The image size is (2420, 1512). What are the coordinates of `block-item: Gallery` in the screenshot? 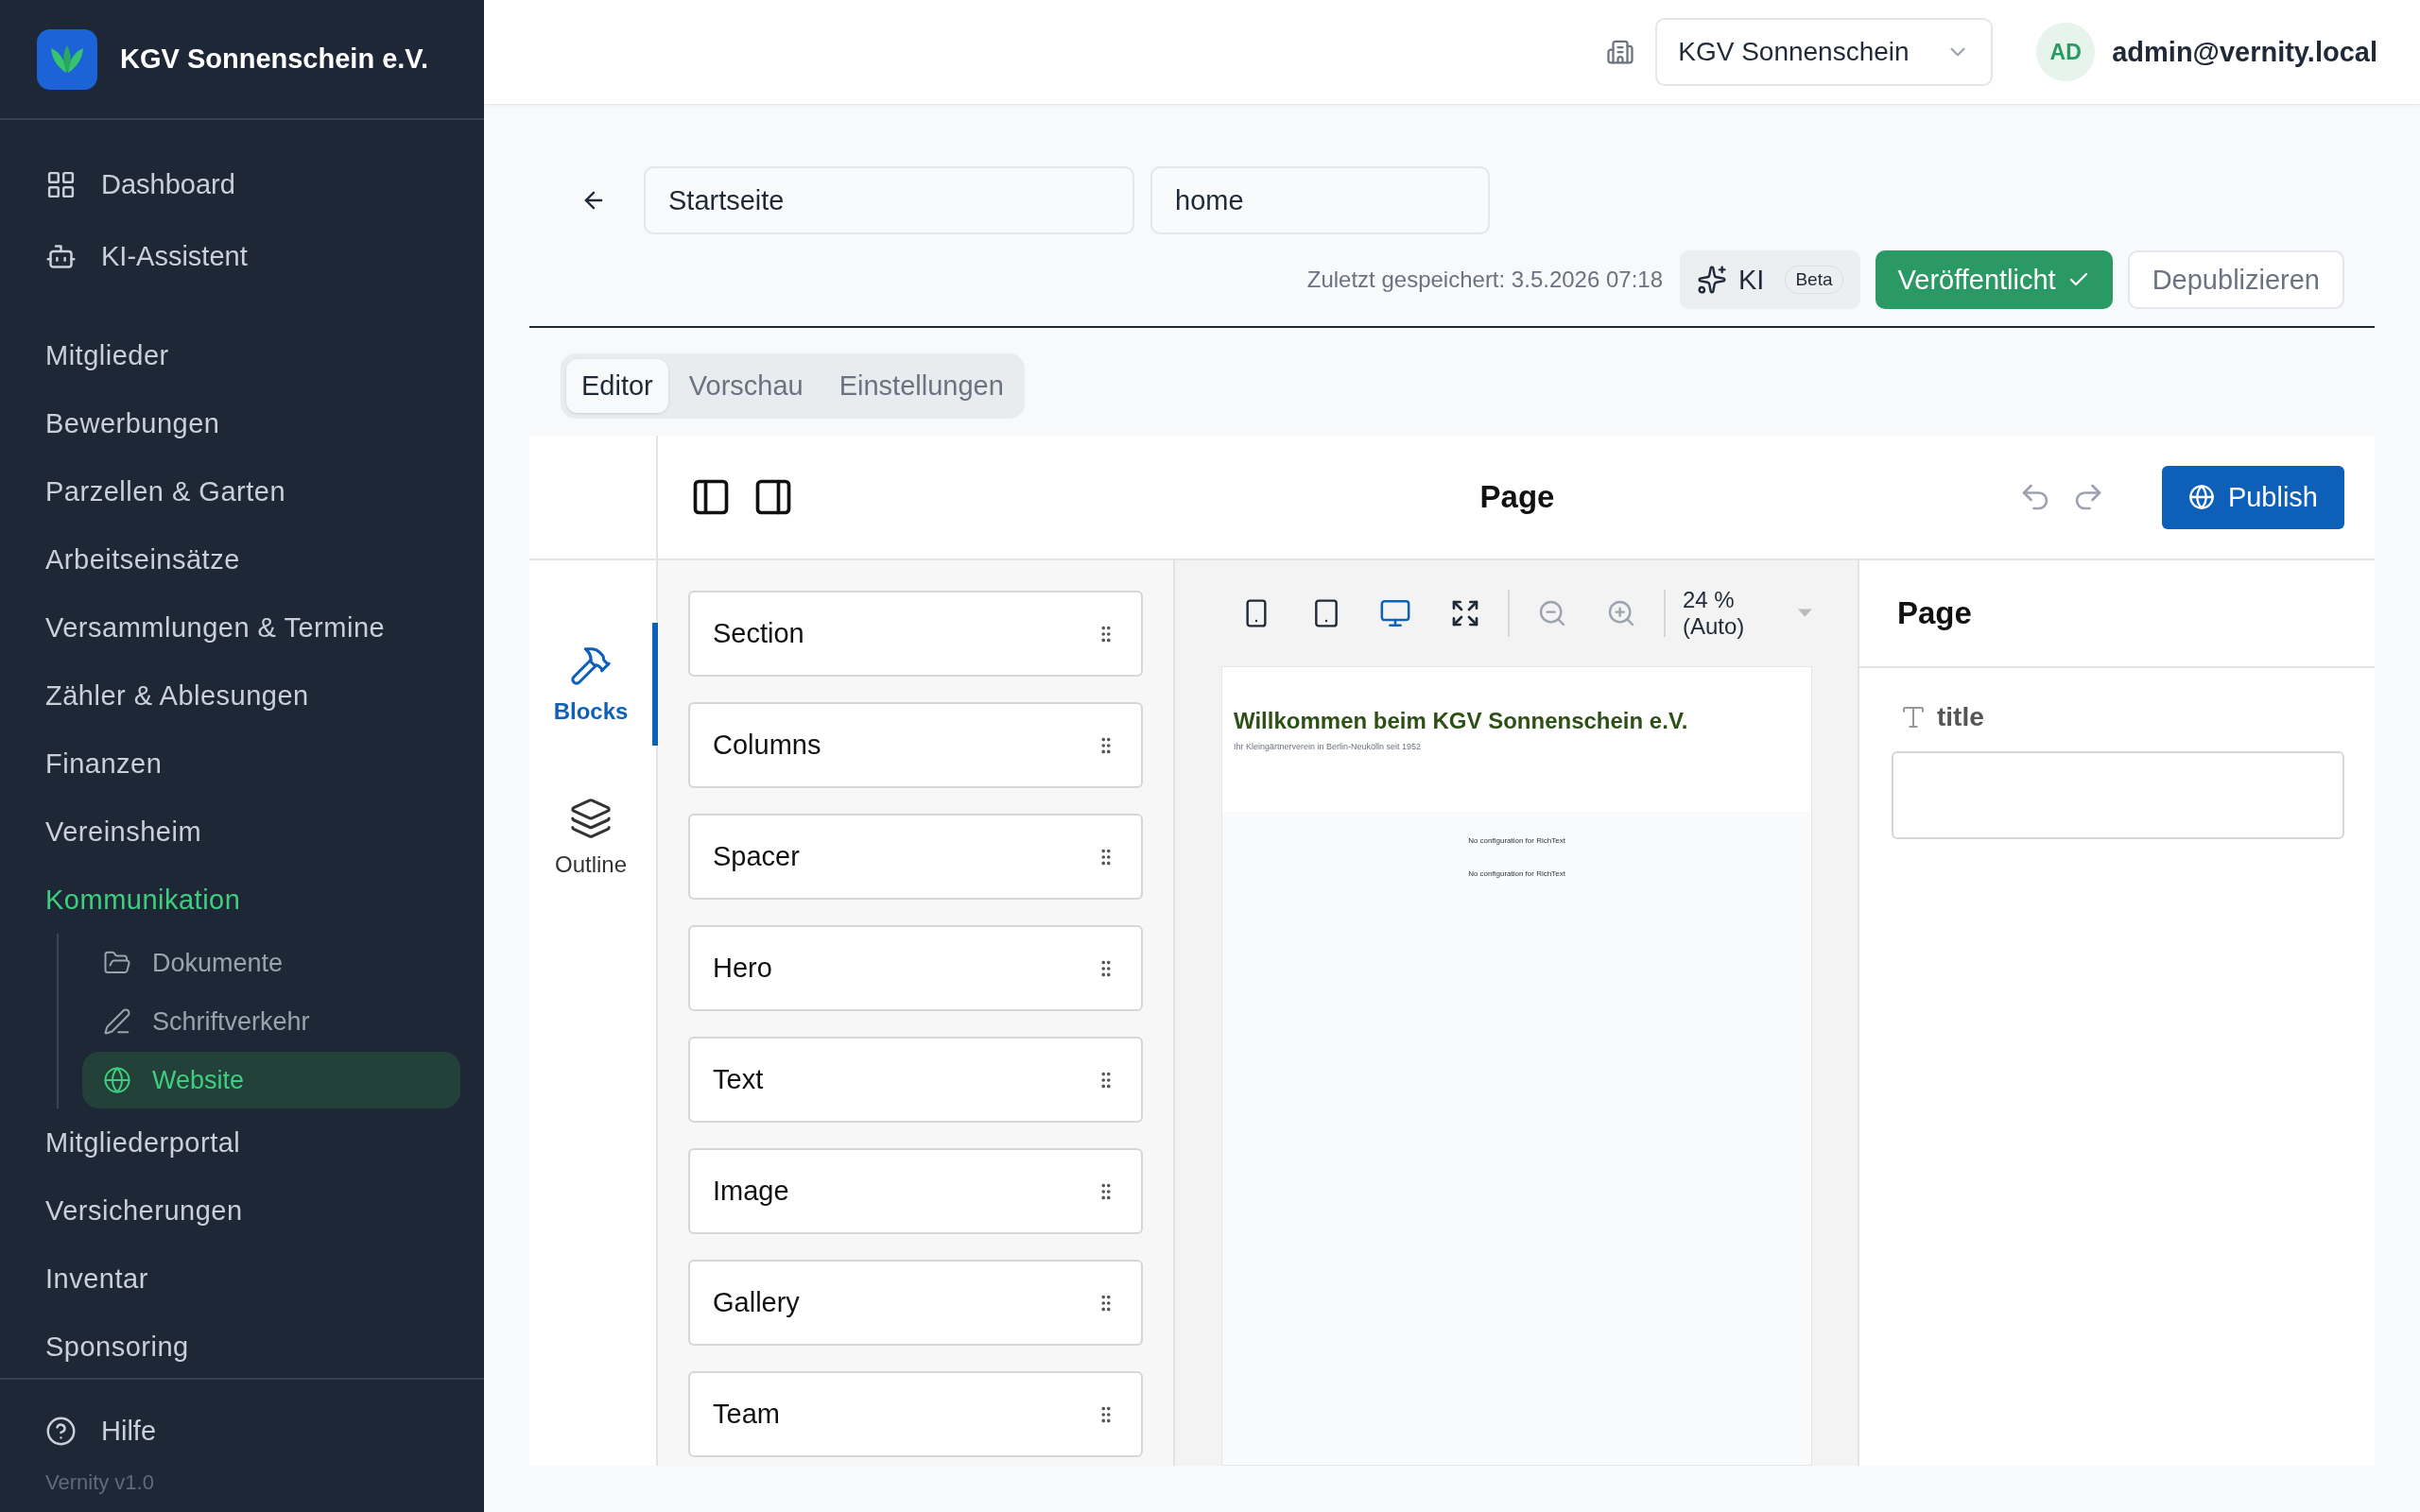 It's located at (915, 1303).